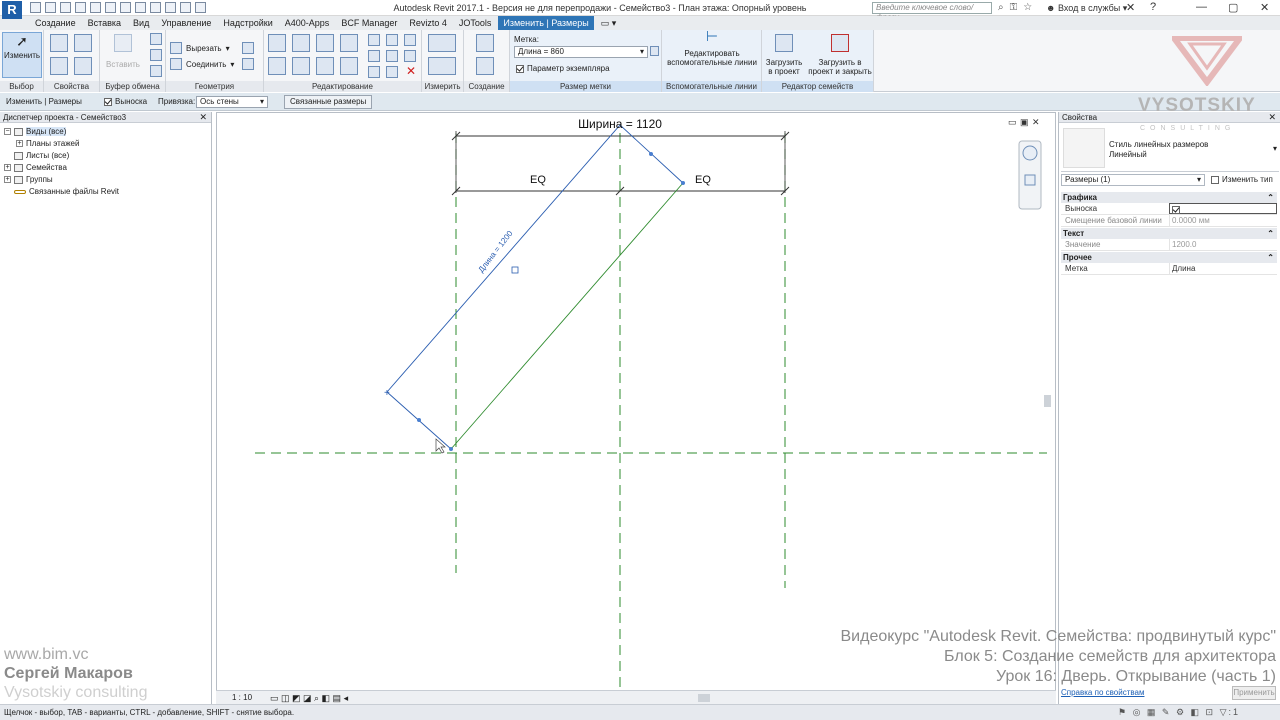  I want to click on family-parameters-icon, so click(654, 51).